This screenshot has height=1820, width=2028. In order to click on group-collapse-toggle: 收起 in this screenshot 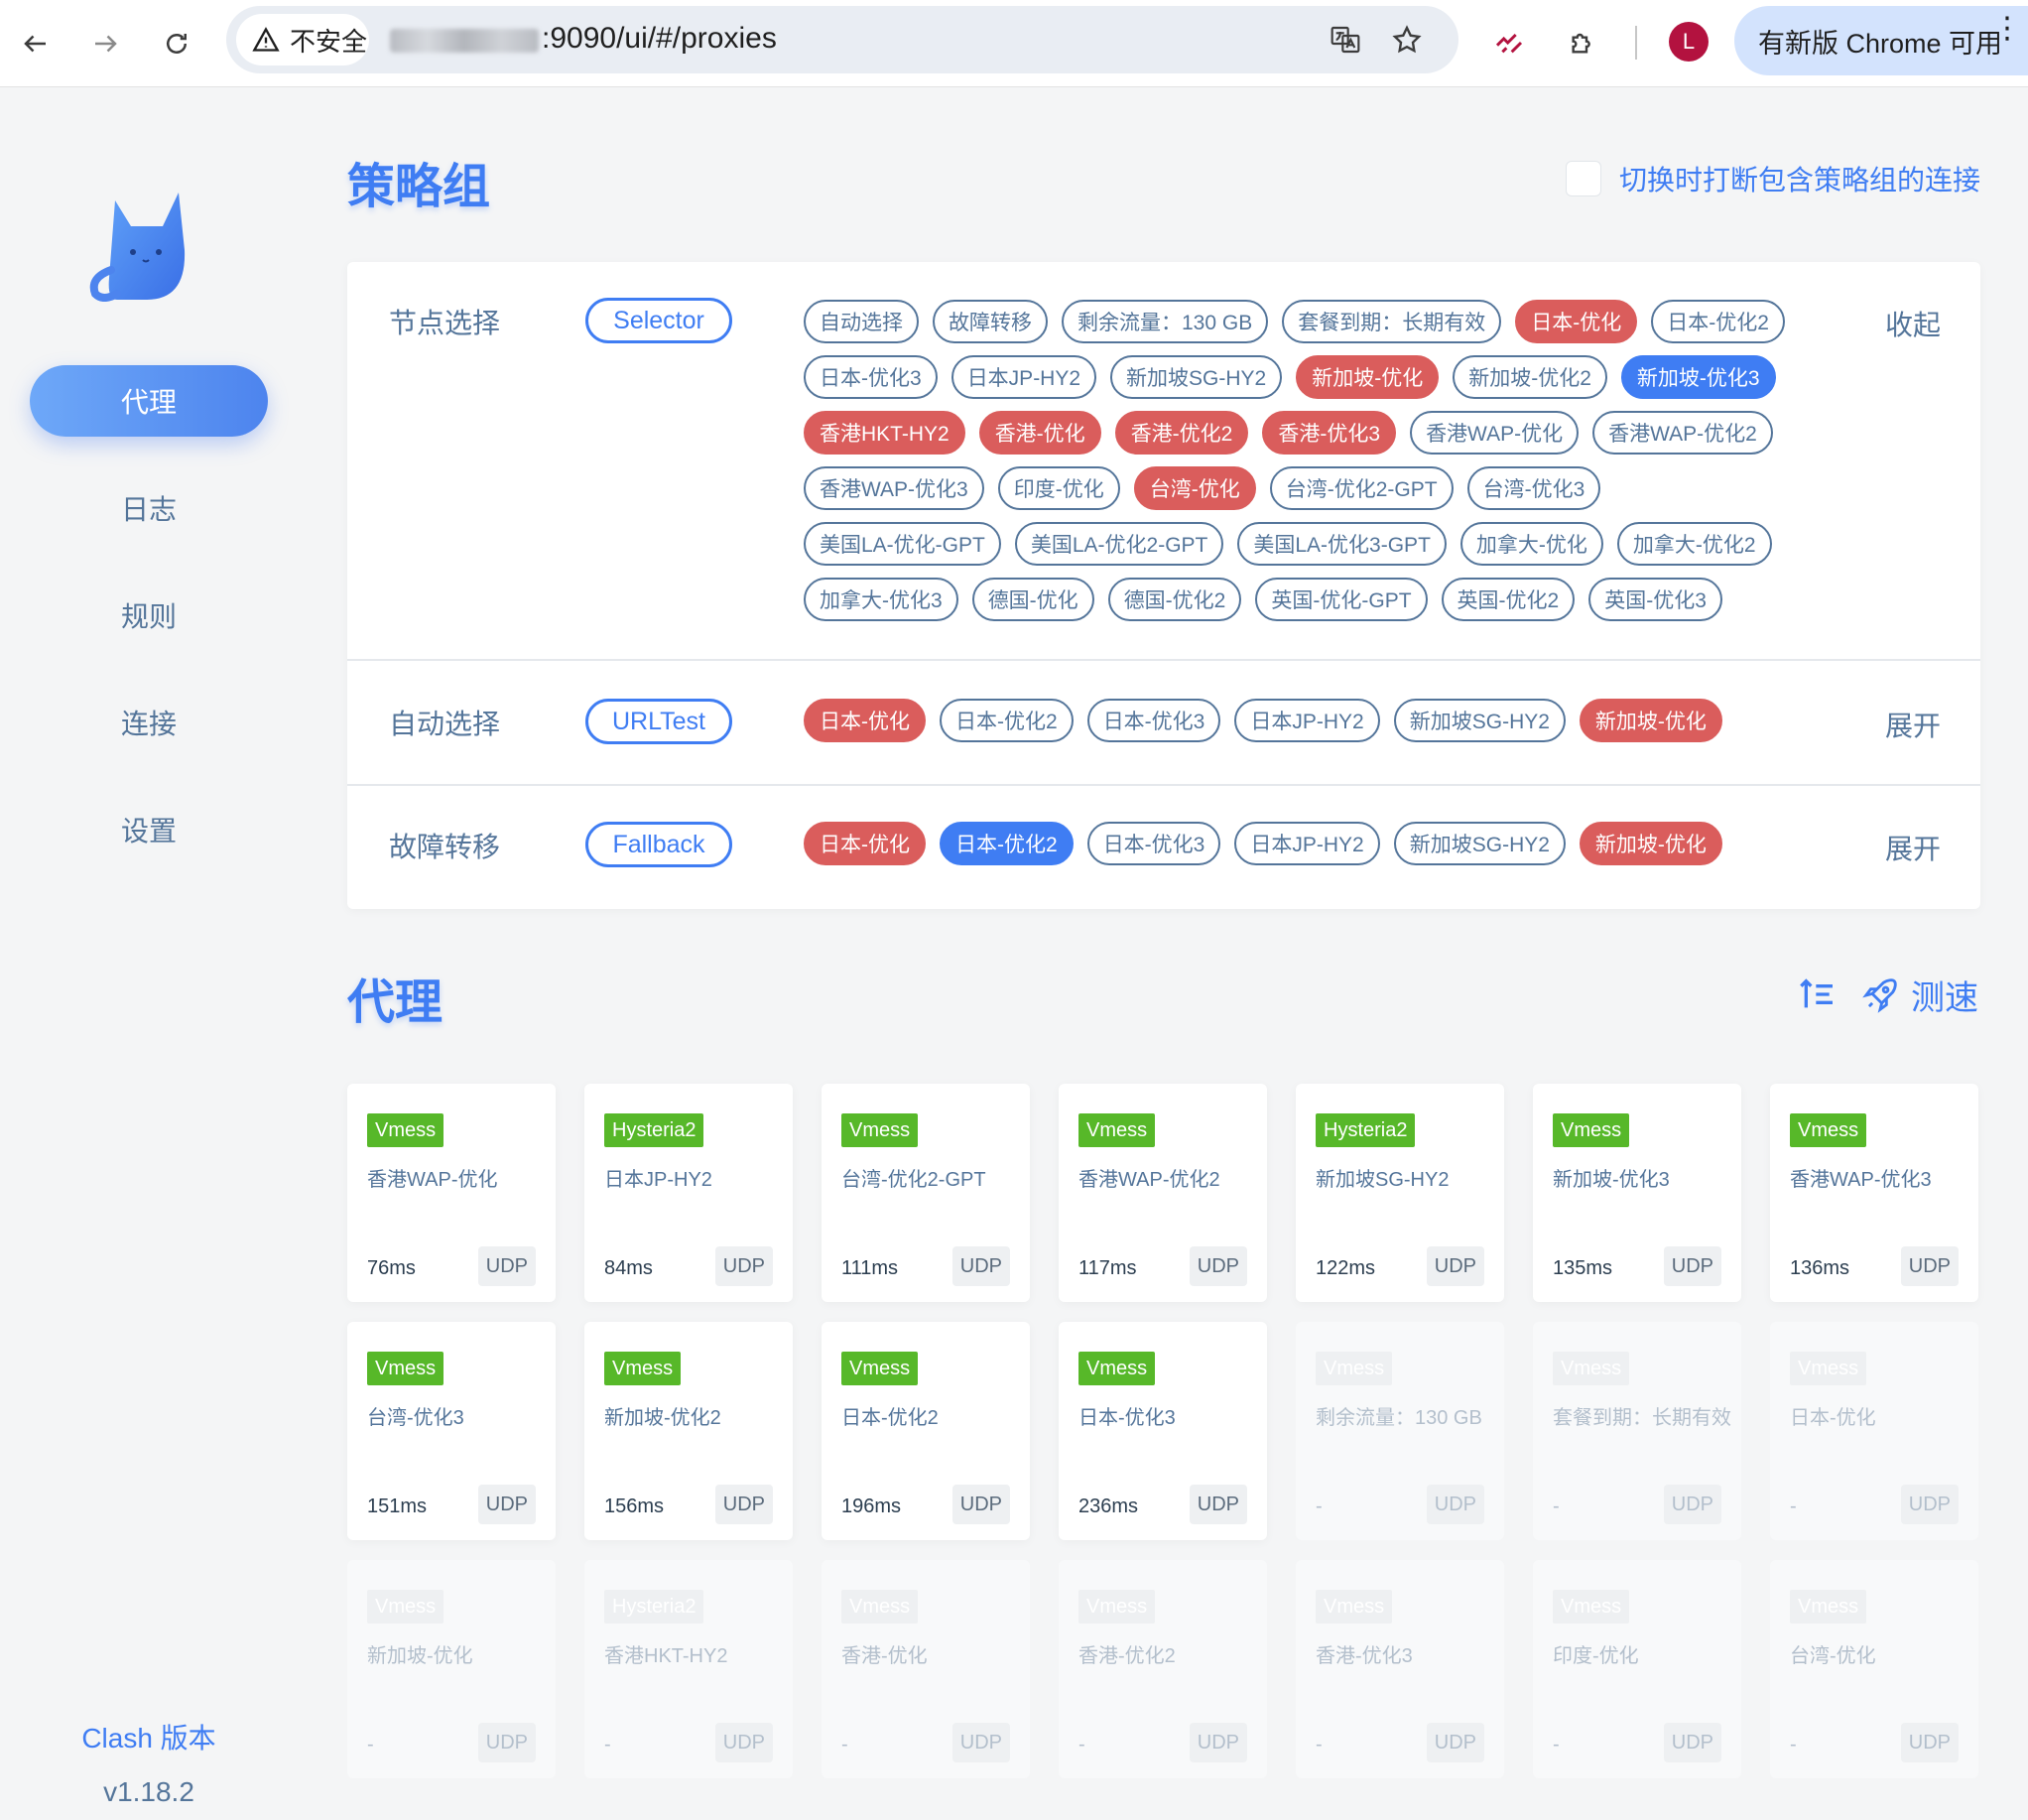, I will do `click(1913, 323)`.